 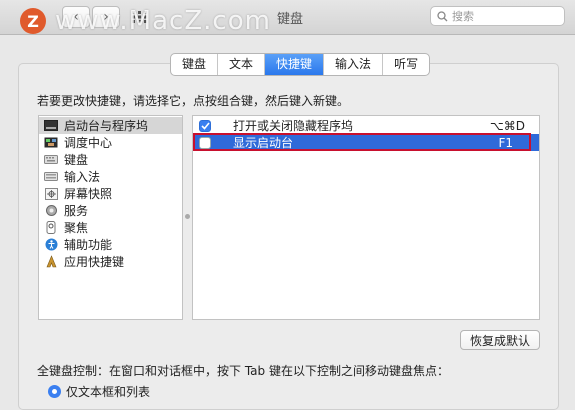 I want to click on tab-shortcuts: 快捷键, so click(x=295, y=64).